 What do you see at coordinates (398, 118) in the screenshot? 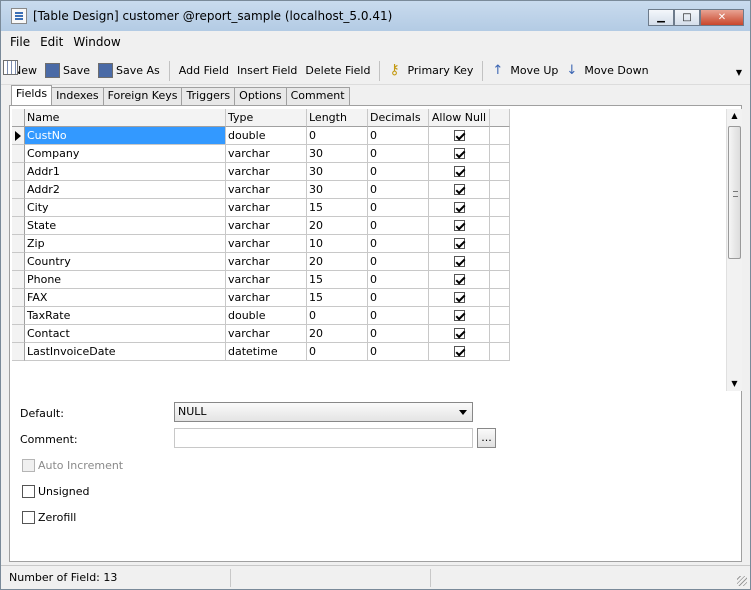
I see `column-header-decimals: Decimals` at bounding box center [398, 118].